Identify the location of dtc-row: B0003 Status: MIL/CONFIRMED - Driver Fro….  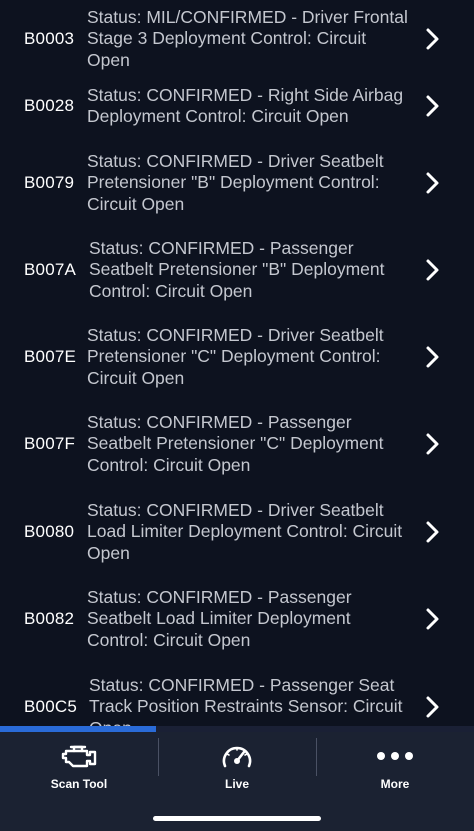
(237, 38).